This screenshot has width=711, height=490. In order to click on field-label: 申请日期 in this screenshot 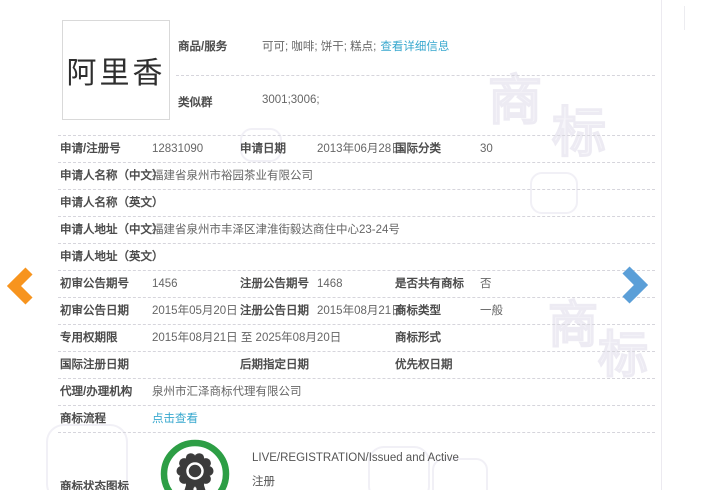, I will do `click(263, 149)`.